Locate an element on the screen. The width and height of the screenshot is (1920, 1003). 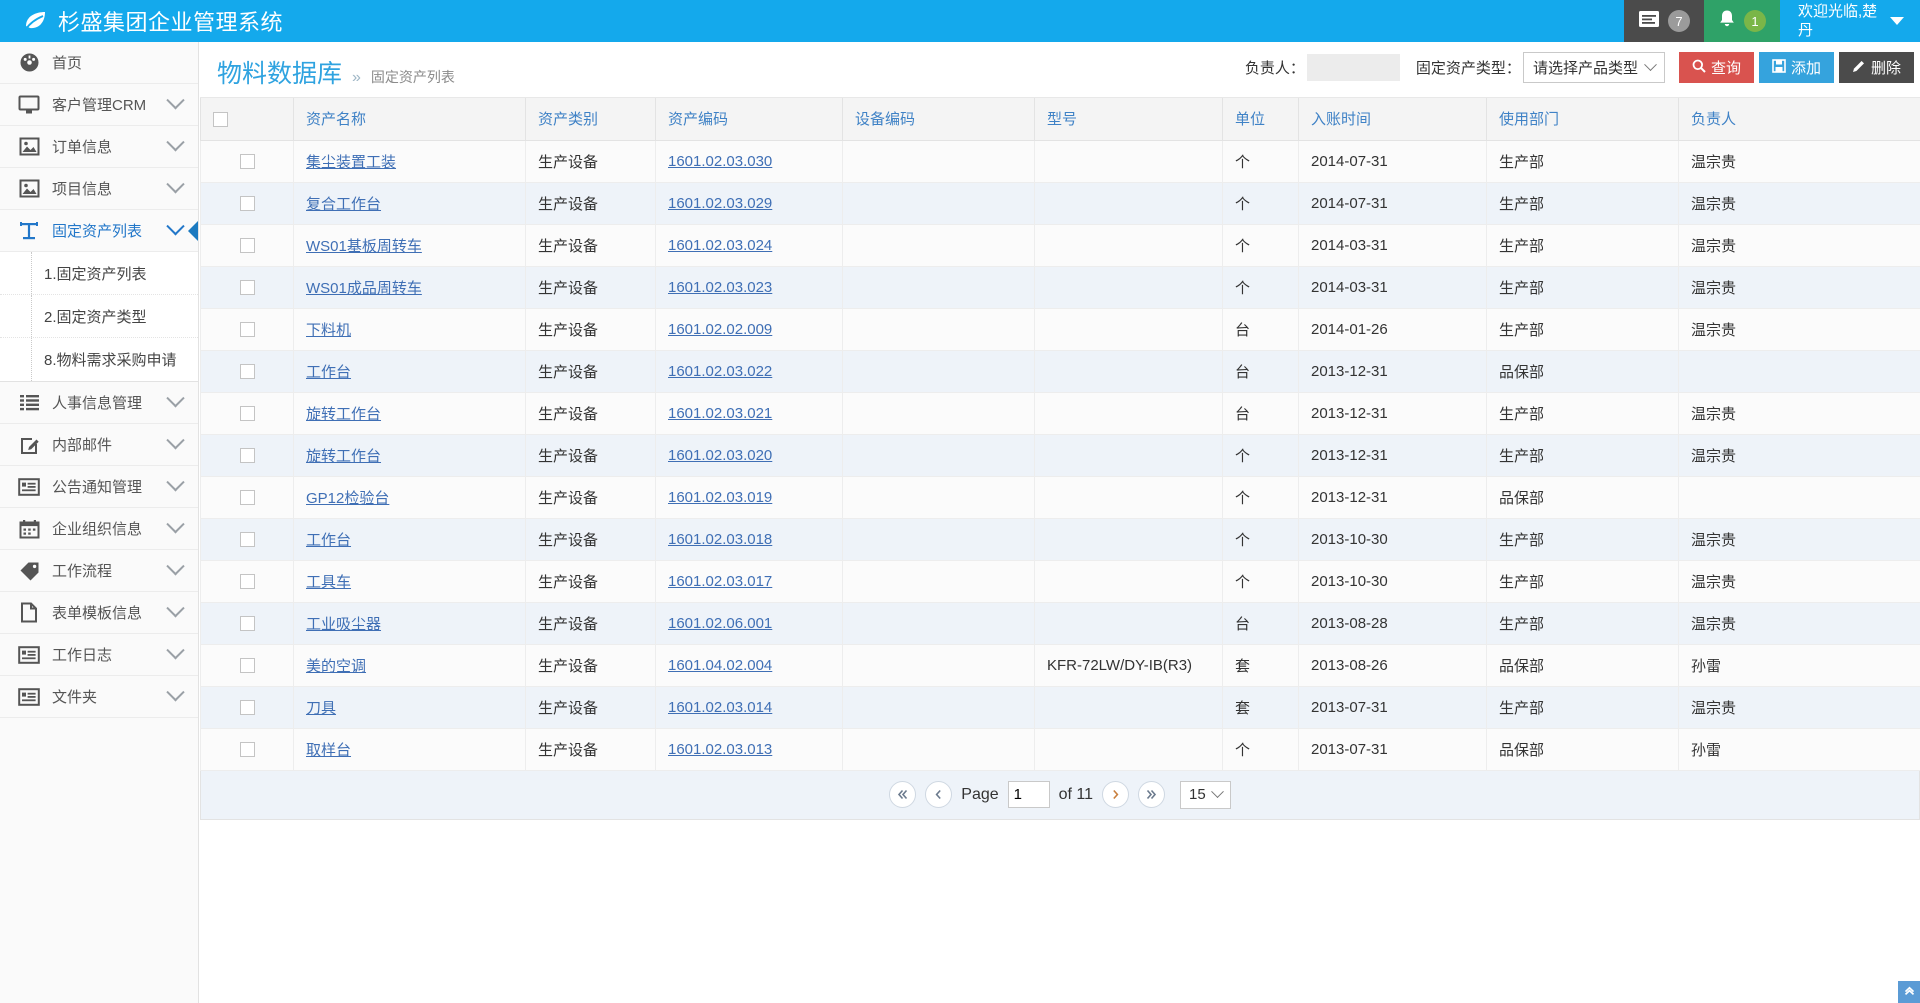
table-row: 工作台 生产设备 1601.02.03.022 台 2013-12-31 品保部 is located at coordinates (1060, 371).